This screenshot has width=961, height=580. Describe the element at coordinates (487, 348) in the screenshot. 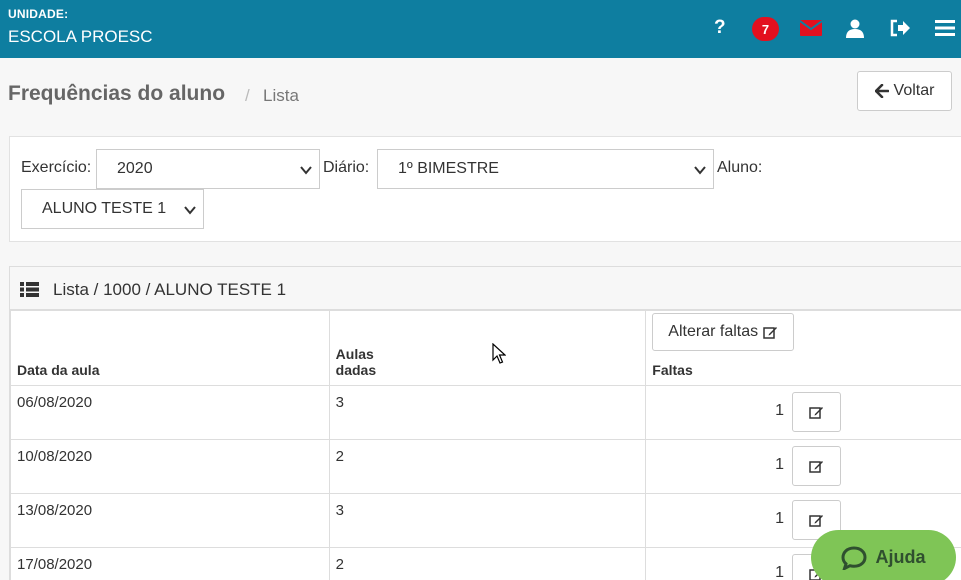

I see `column-header-aulas: Aulas dadas` at that location.